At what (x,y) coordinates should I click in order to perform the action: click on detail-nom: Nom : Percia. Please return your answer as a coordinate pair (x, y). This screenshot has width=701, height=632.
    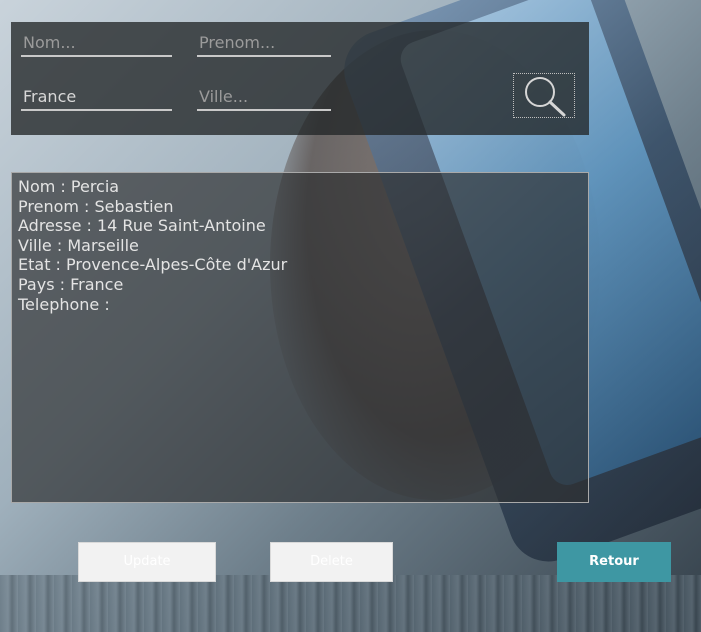
    Looking at the image, I should click on (69, 186).